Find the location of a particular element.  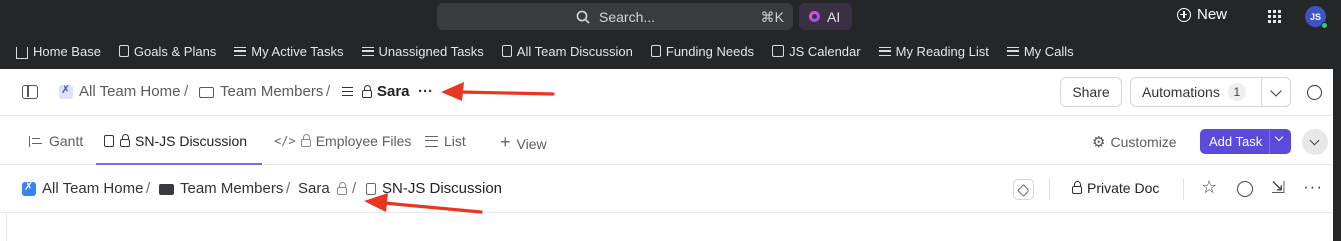

tab-sn-js-discussion: SN-JS Discussion is located at coordinates (175, 141).